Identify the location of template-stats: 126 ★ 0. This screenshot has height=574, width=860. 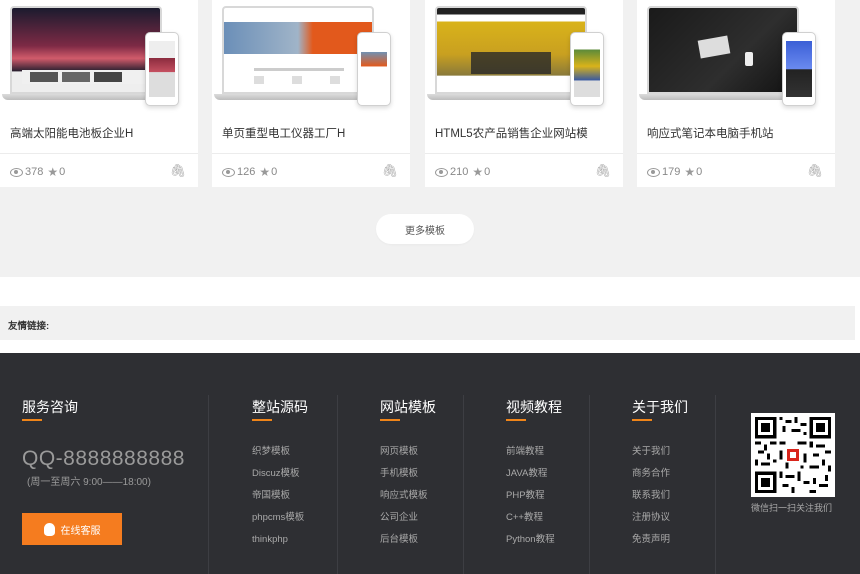
(249, 172).